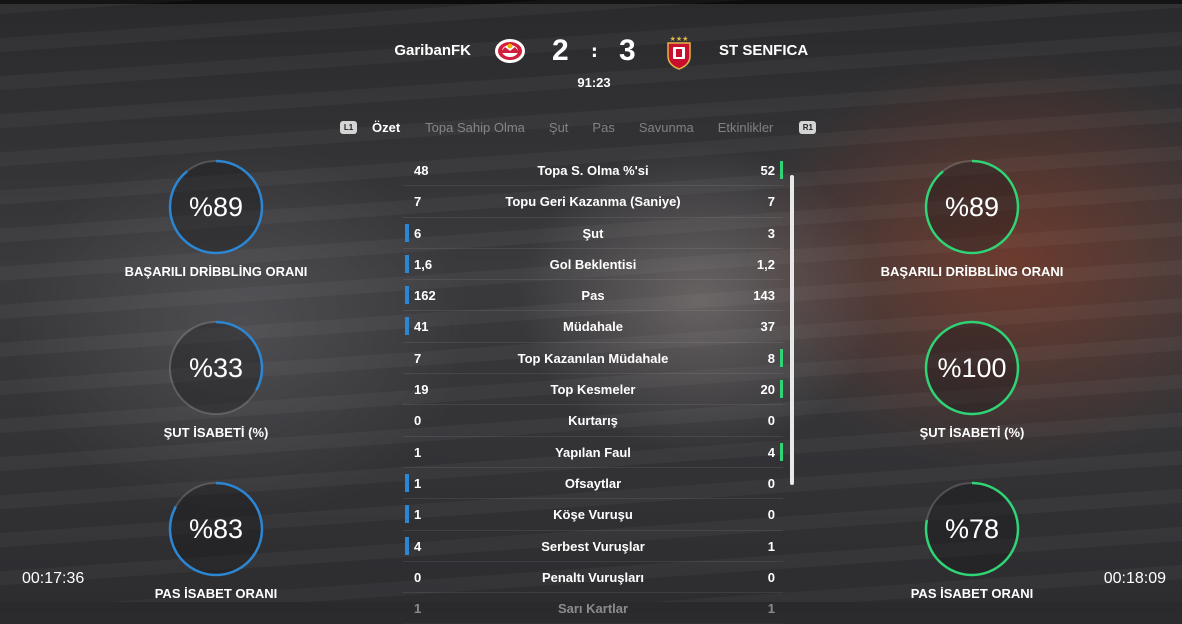 The image size is (1182, 624). I want to click on stat-name: Köşe Vuruşu, so click(593, 515).